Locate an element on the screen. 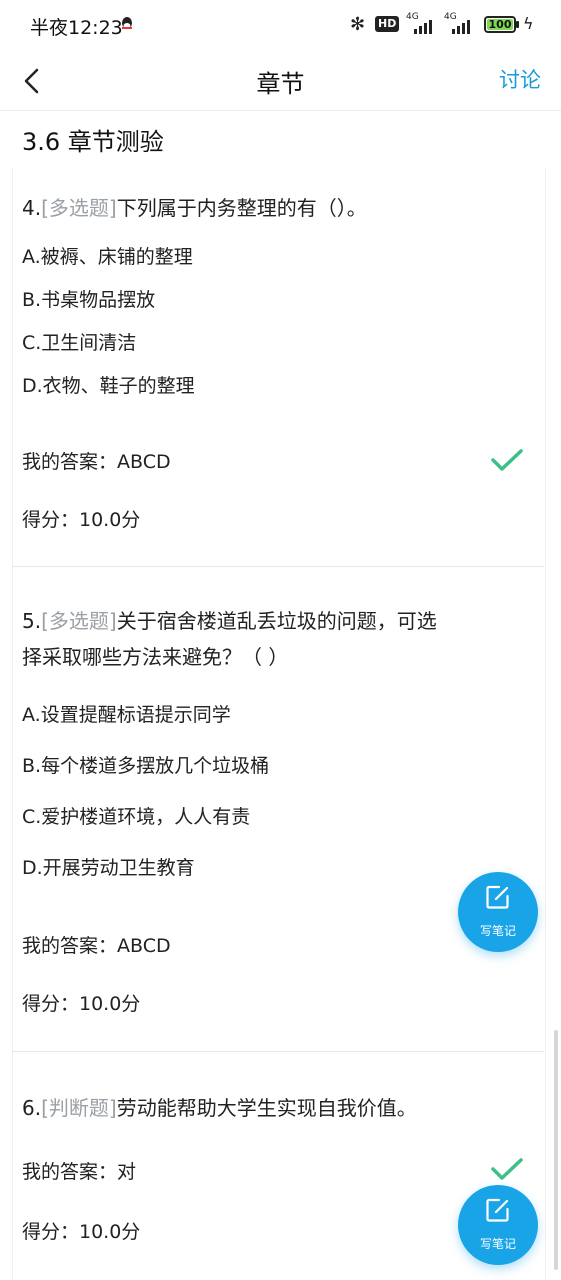  option-b: B.每个楼道多摆放几个垃圾桶 is located at coordinates (146, 766).